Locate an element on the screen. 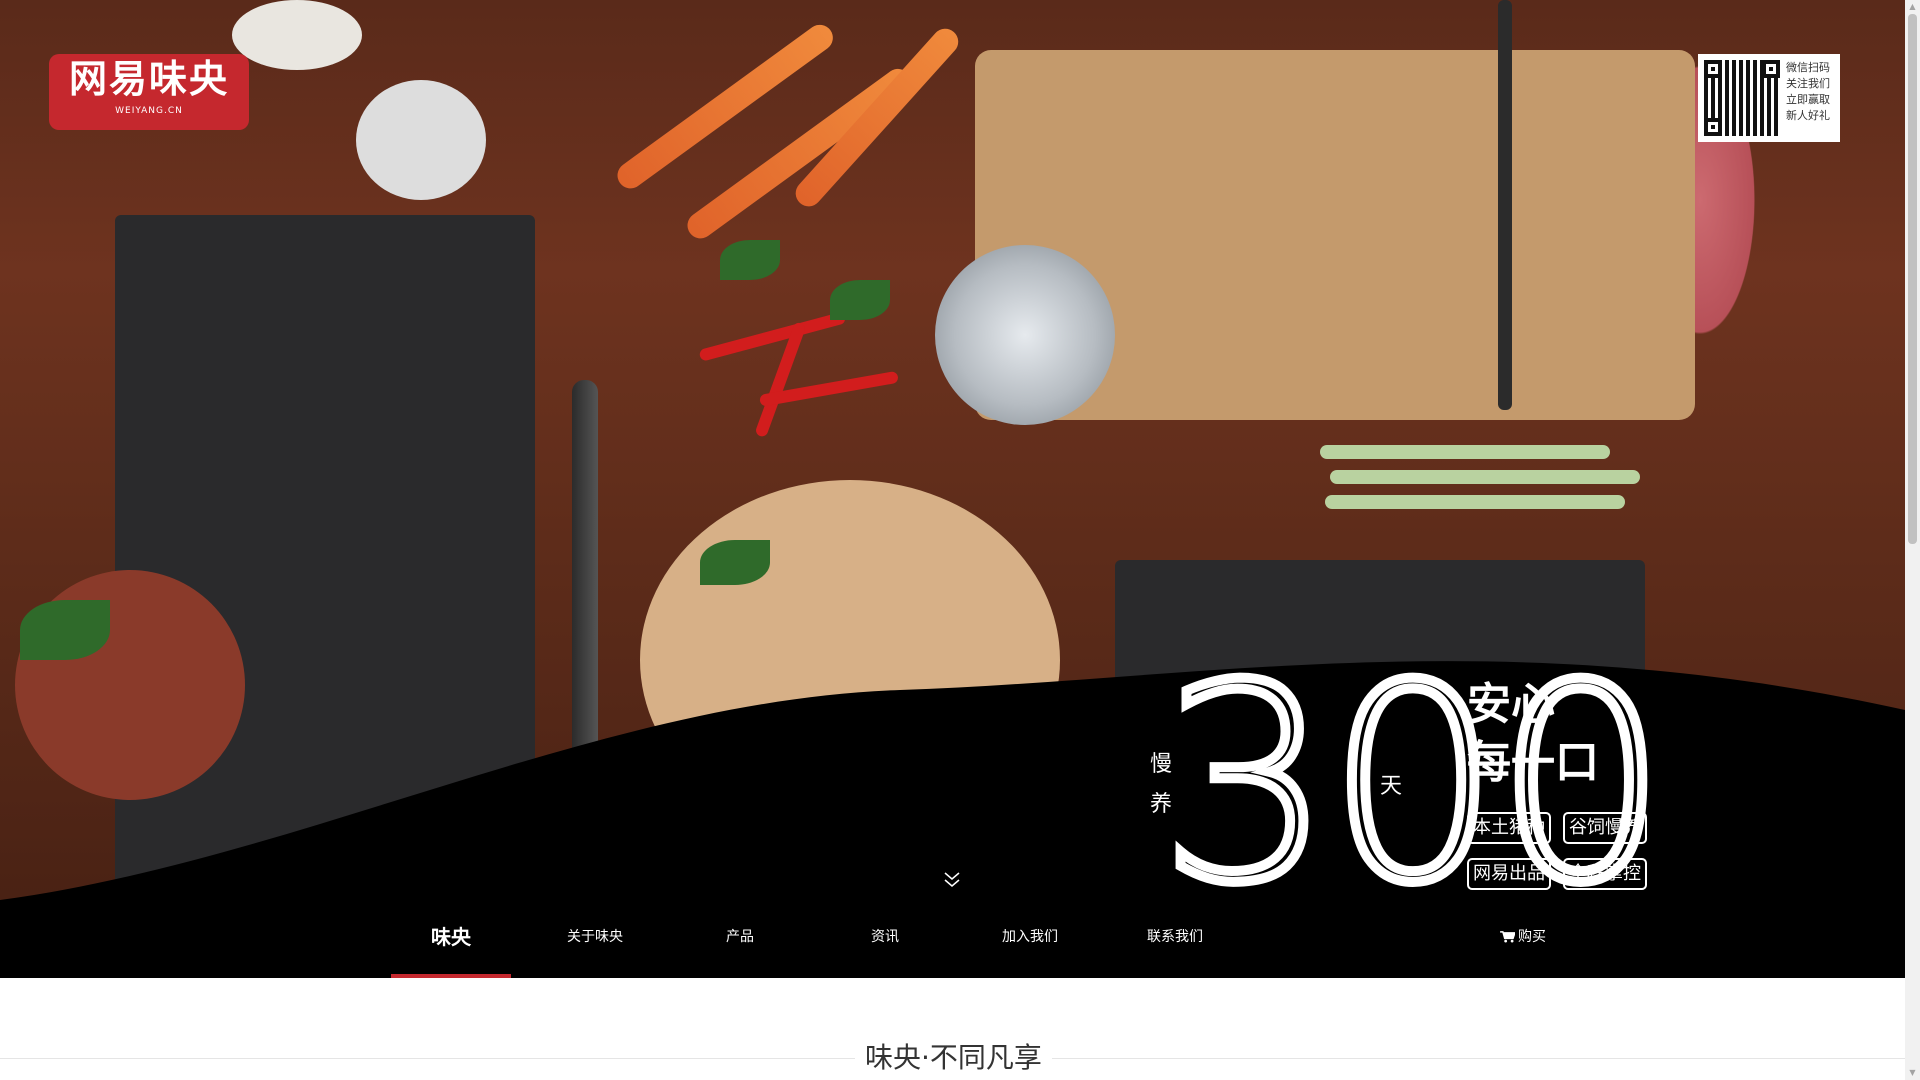 The height and width of the screenshot is (1080, 1920). hero-tag: 本土猪种 is located at coordinates (1509, 828).